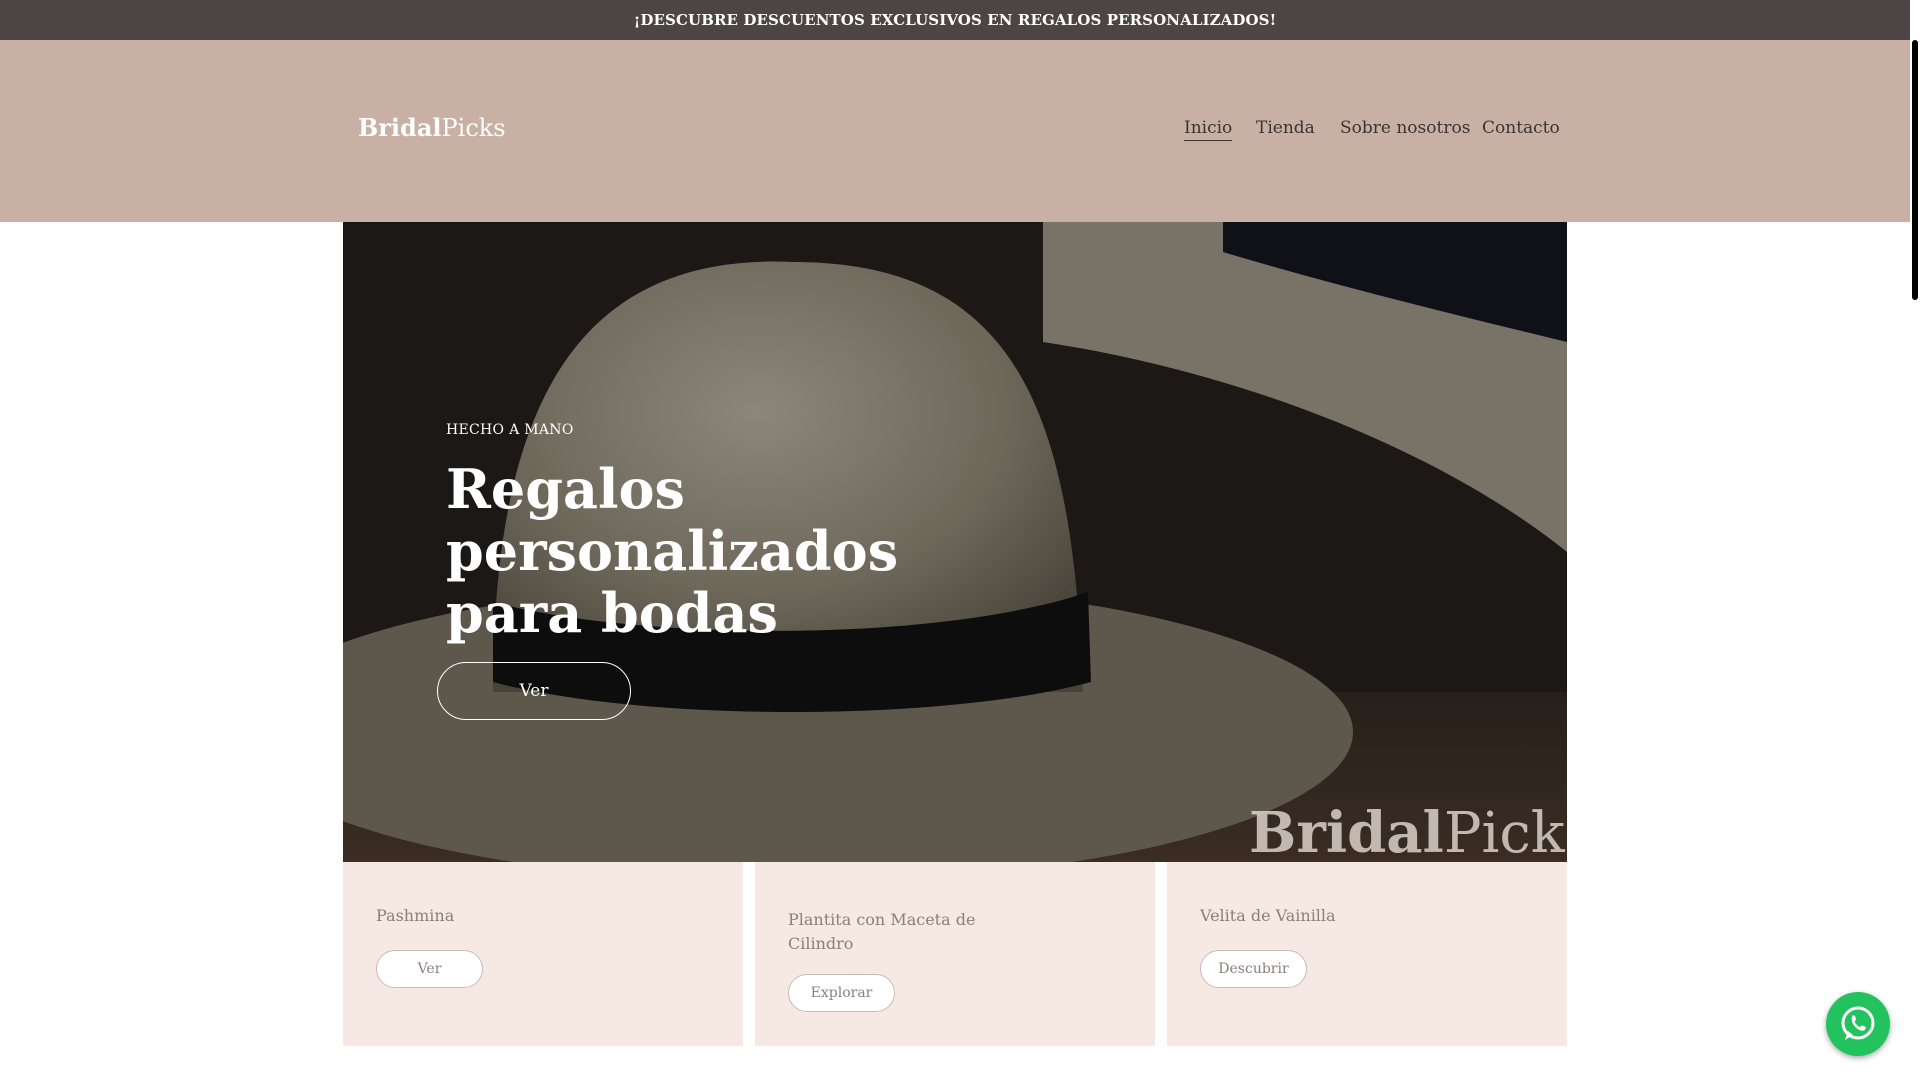 The width and height of the screenshot is (1920, 1080). Describe the element at coordinates (510, 430) in the screenshot. I see `hero-eyebrow: HECHO A MANO` at that location.